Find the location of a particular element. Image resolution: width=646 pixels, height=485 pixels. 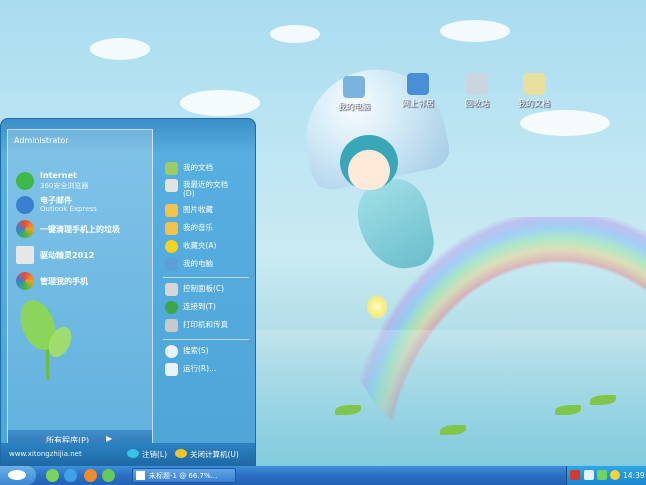

system-tray: 14:39 is located at coordinates (606, 475).